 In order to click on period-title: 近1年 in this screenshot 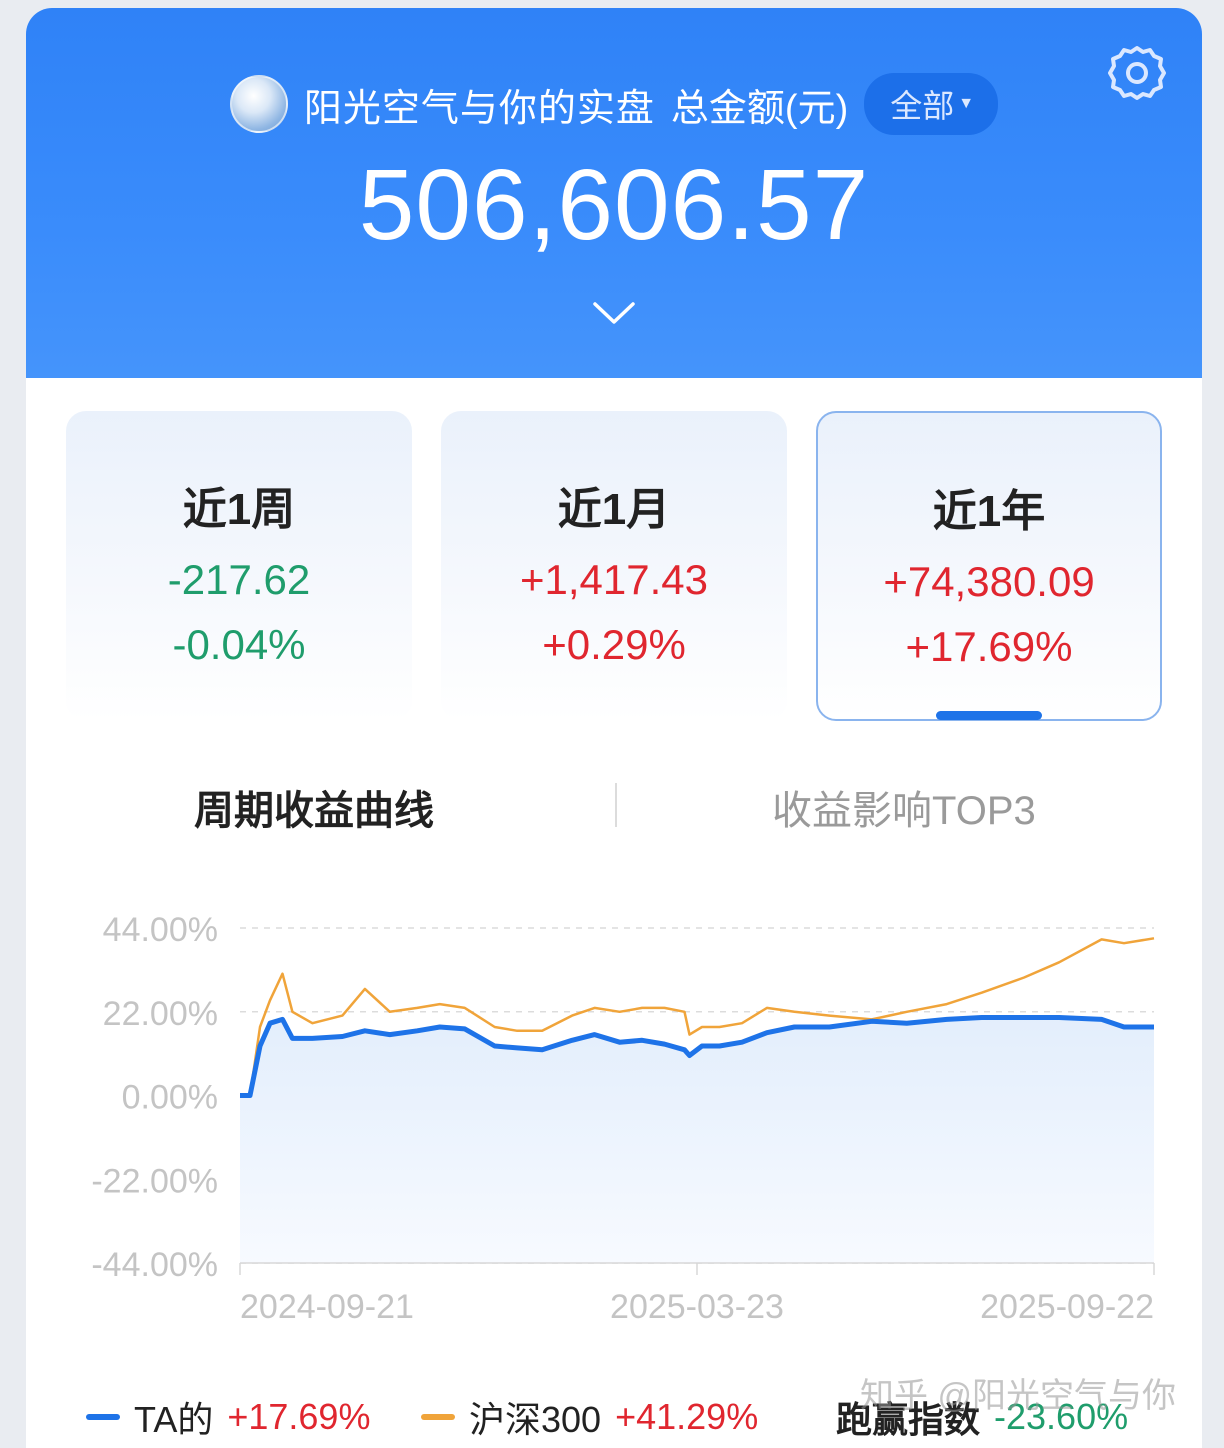, I will do `click(989, 511)`.